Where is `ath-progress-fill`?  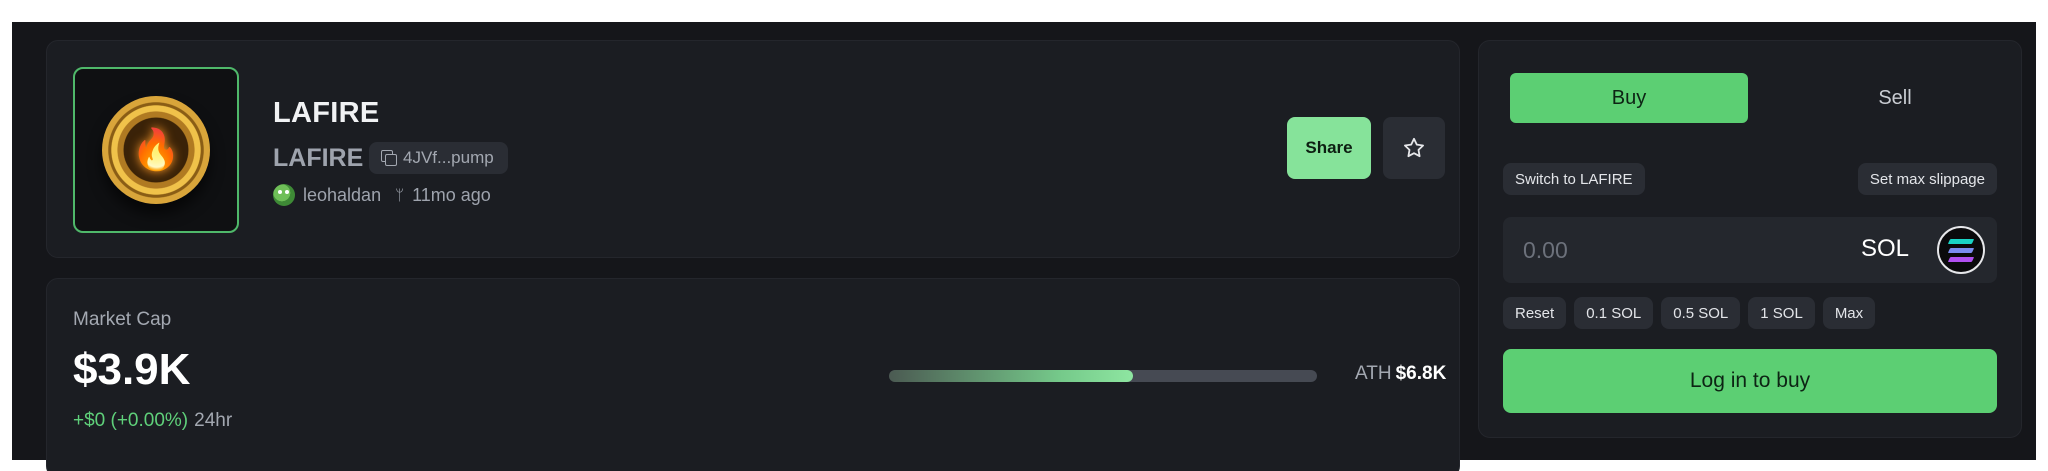 ath-progress-fill is located at coordinates (1011, 376).